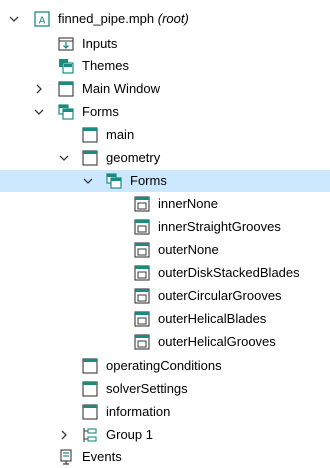 This screenshot has width=330, height=468. I want to click on tree-row-form-child: outerHelicalGrooves, so click(165, 342).